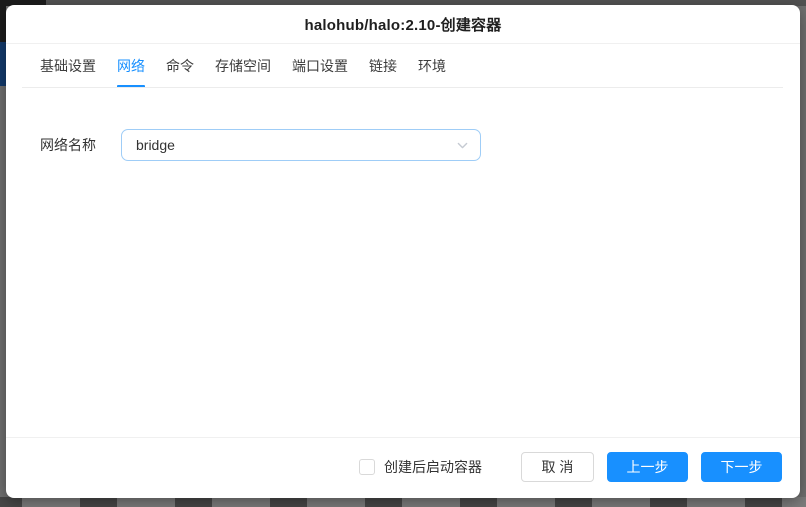 Image resolution: width=806 pixels, height=507 pixels. What do you see at coordinates (155, 145) in the screenshot?
I see `network-name-select-value: bridge` at bounding box center [155, 145].